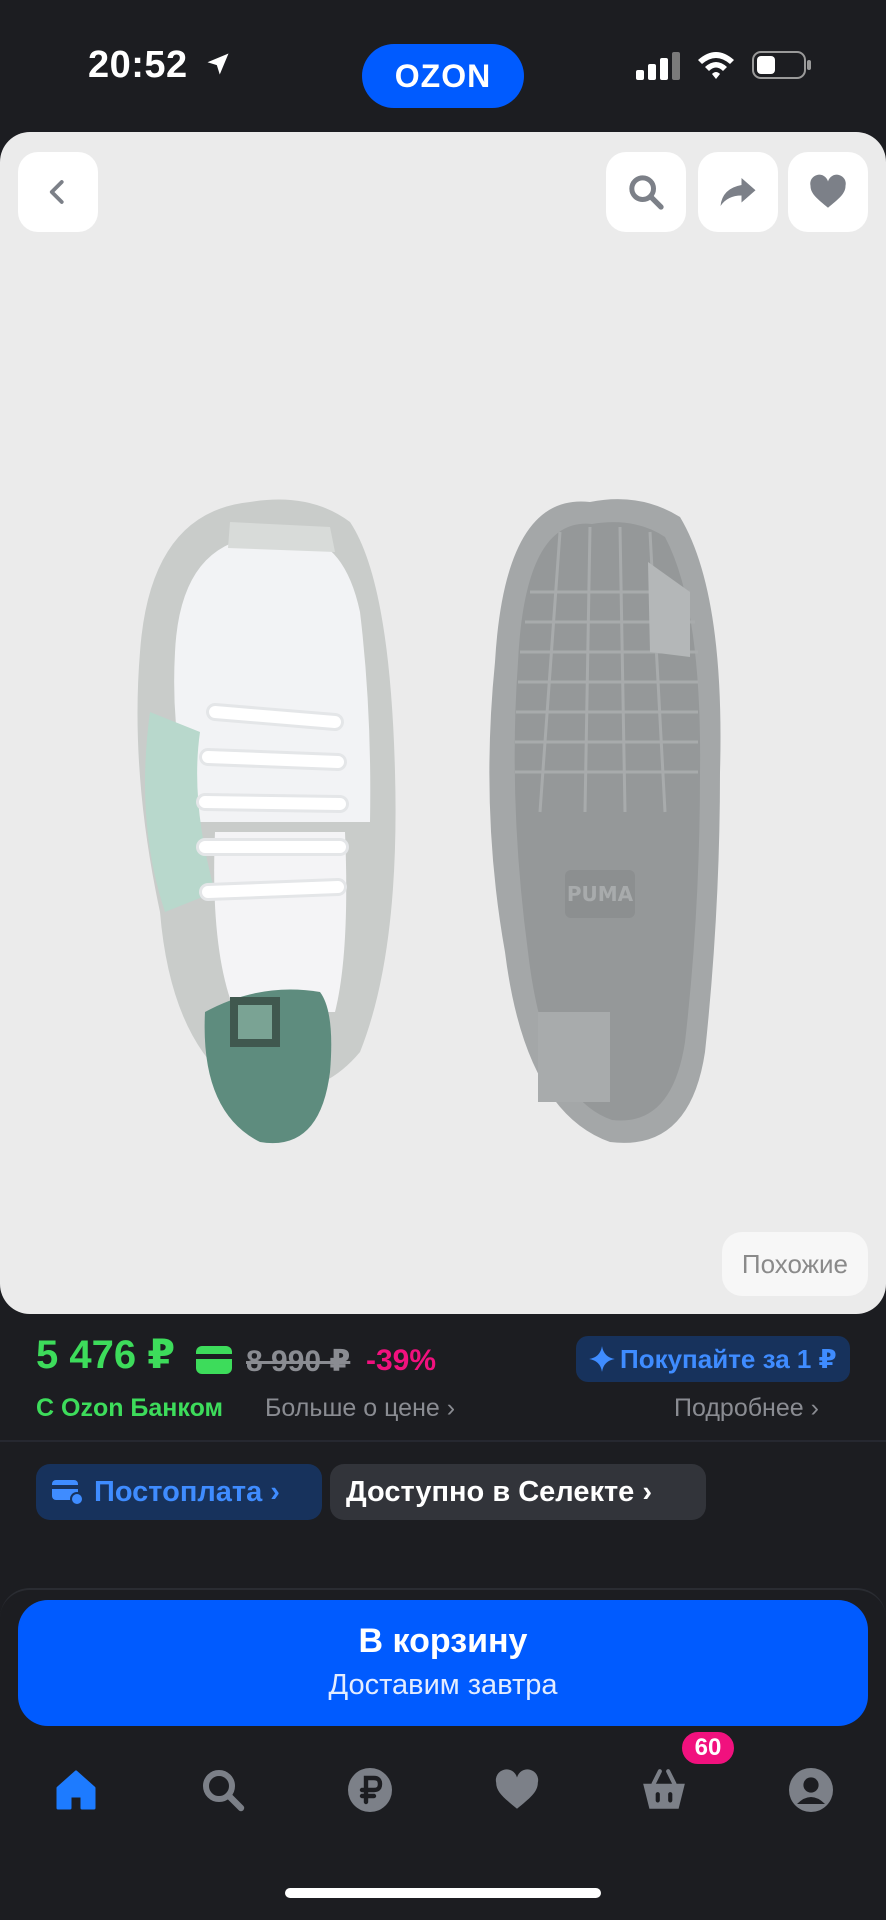 This screenshot has height=1920, width=886. I want to click on image-search-button, so click(646, 192).